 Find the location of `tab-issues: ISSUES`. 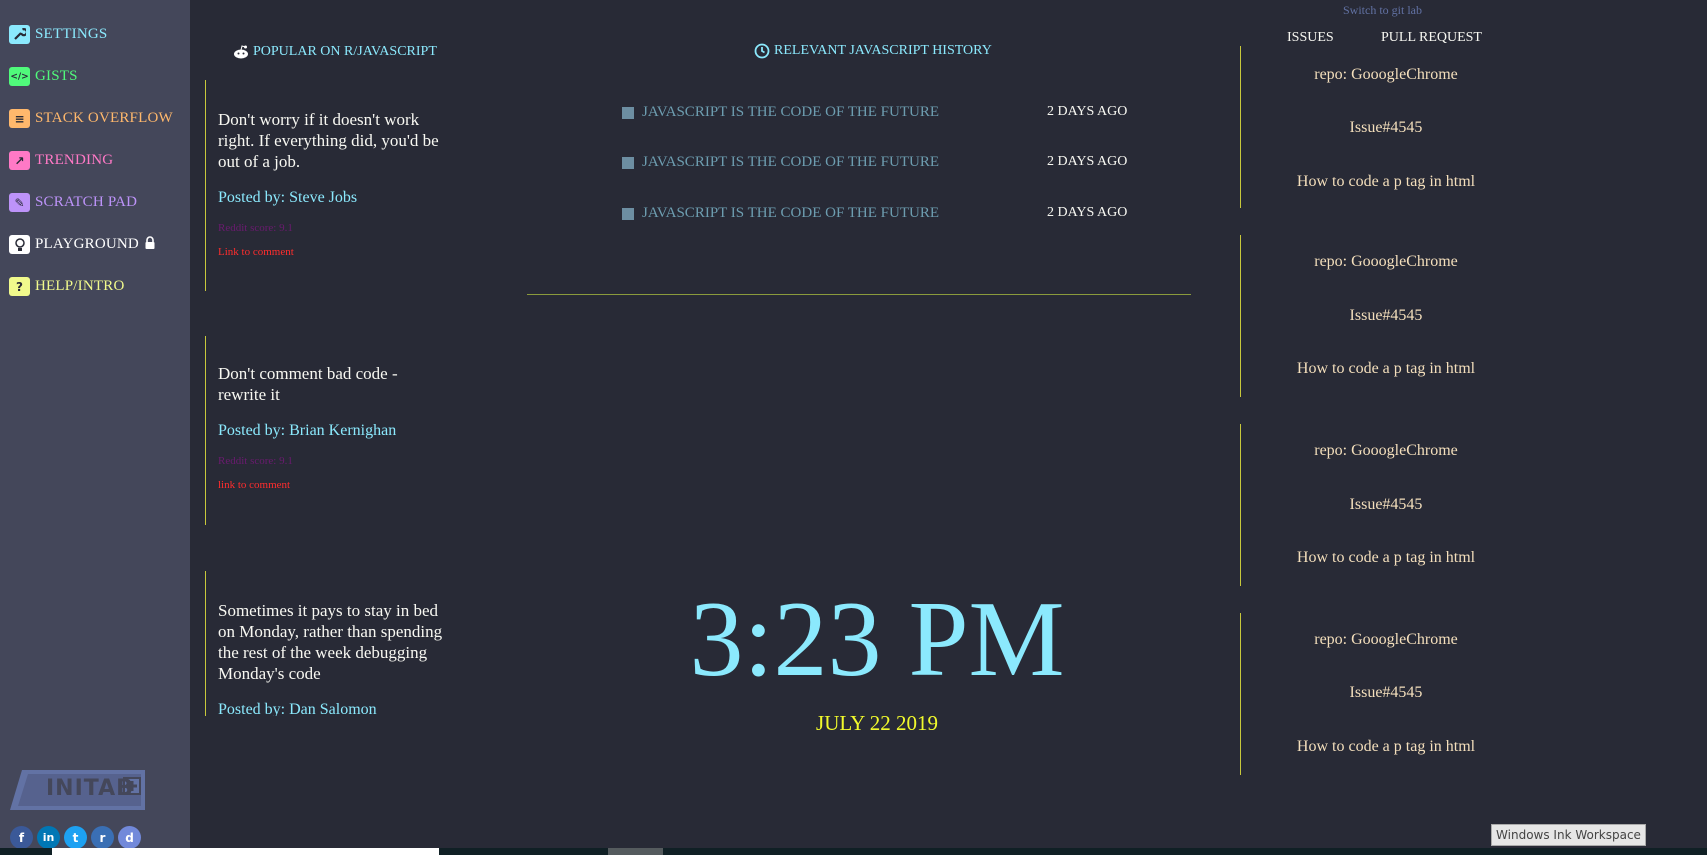

tab-issues: ISSUES is located at coordinates (1310, 38).